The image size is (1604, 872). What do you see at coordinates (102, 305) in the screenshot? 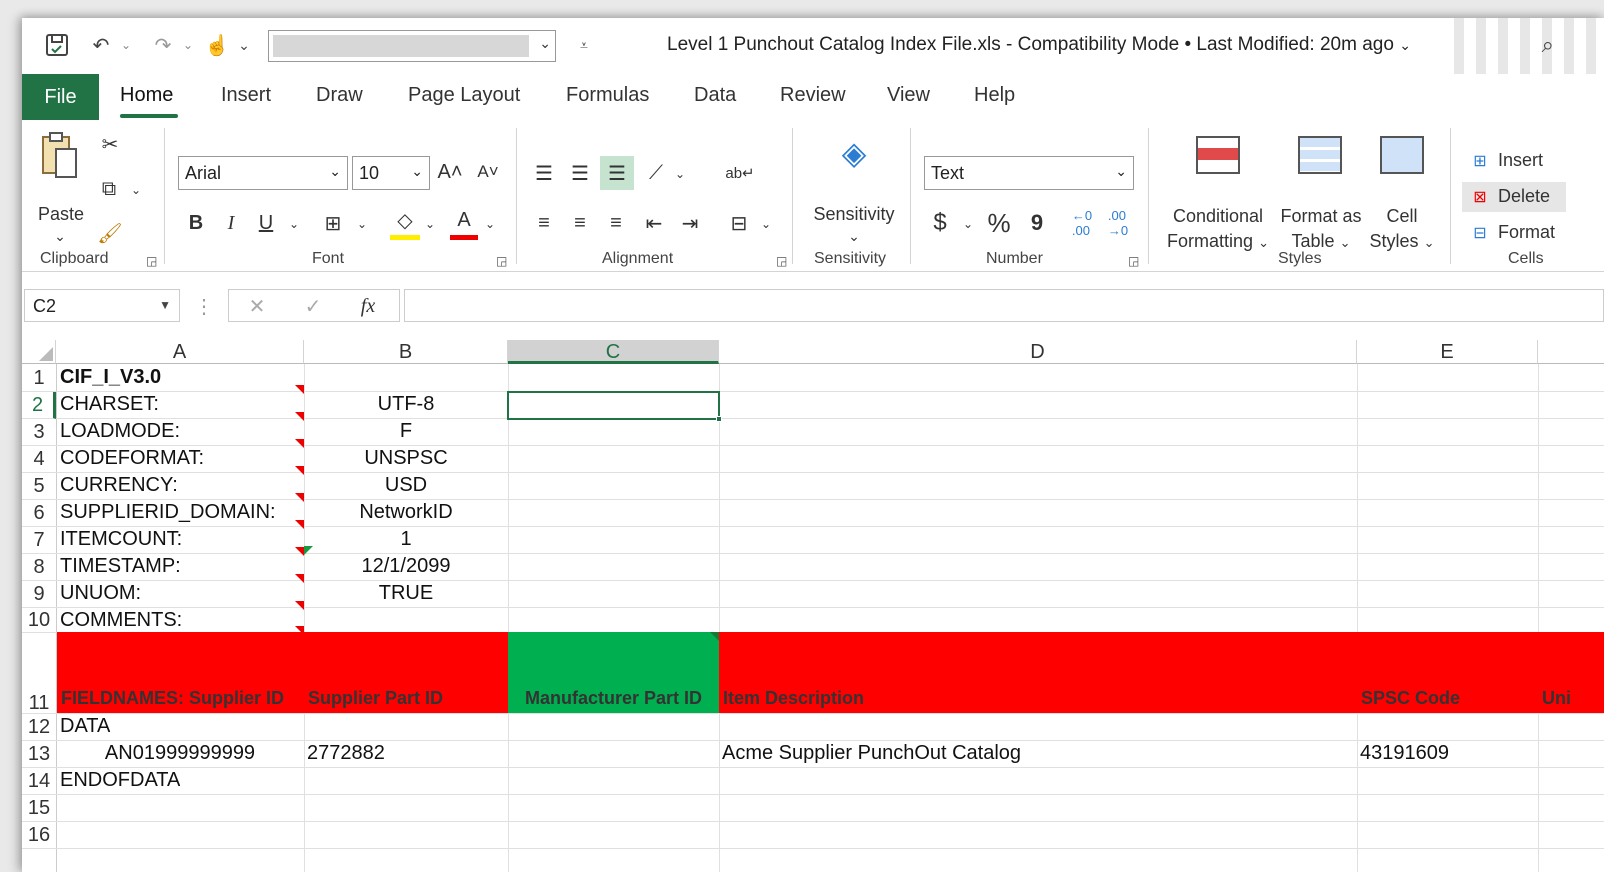
I see `name-box: C2 ▼` at bounding box center [102, 305].